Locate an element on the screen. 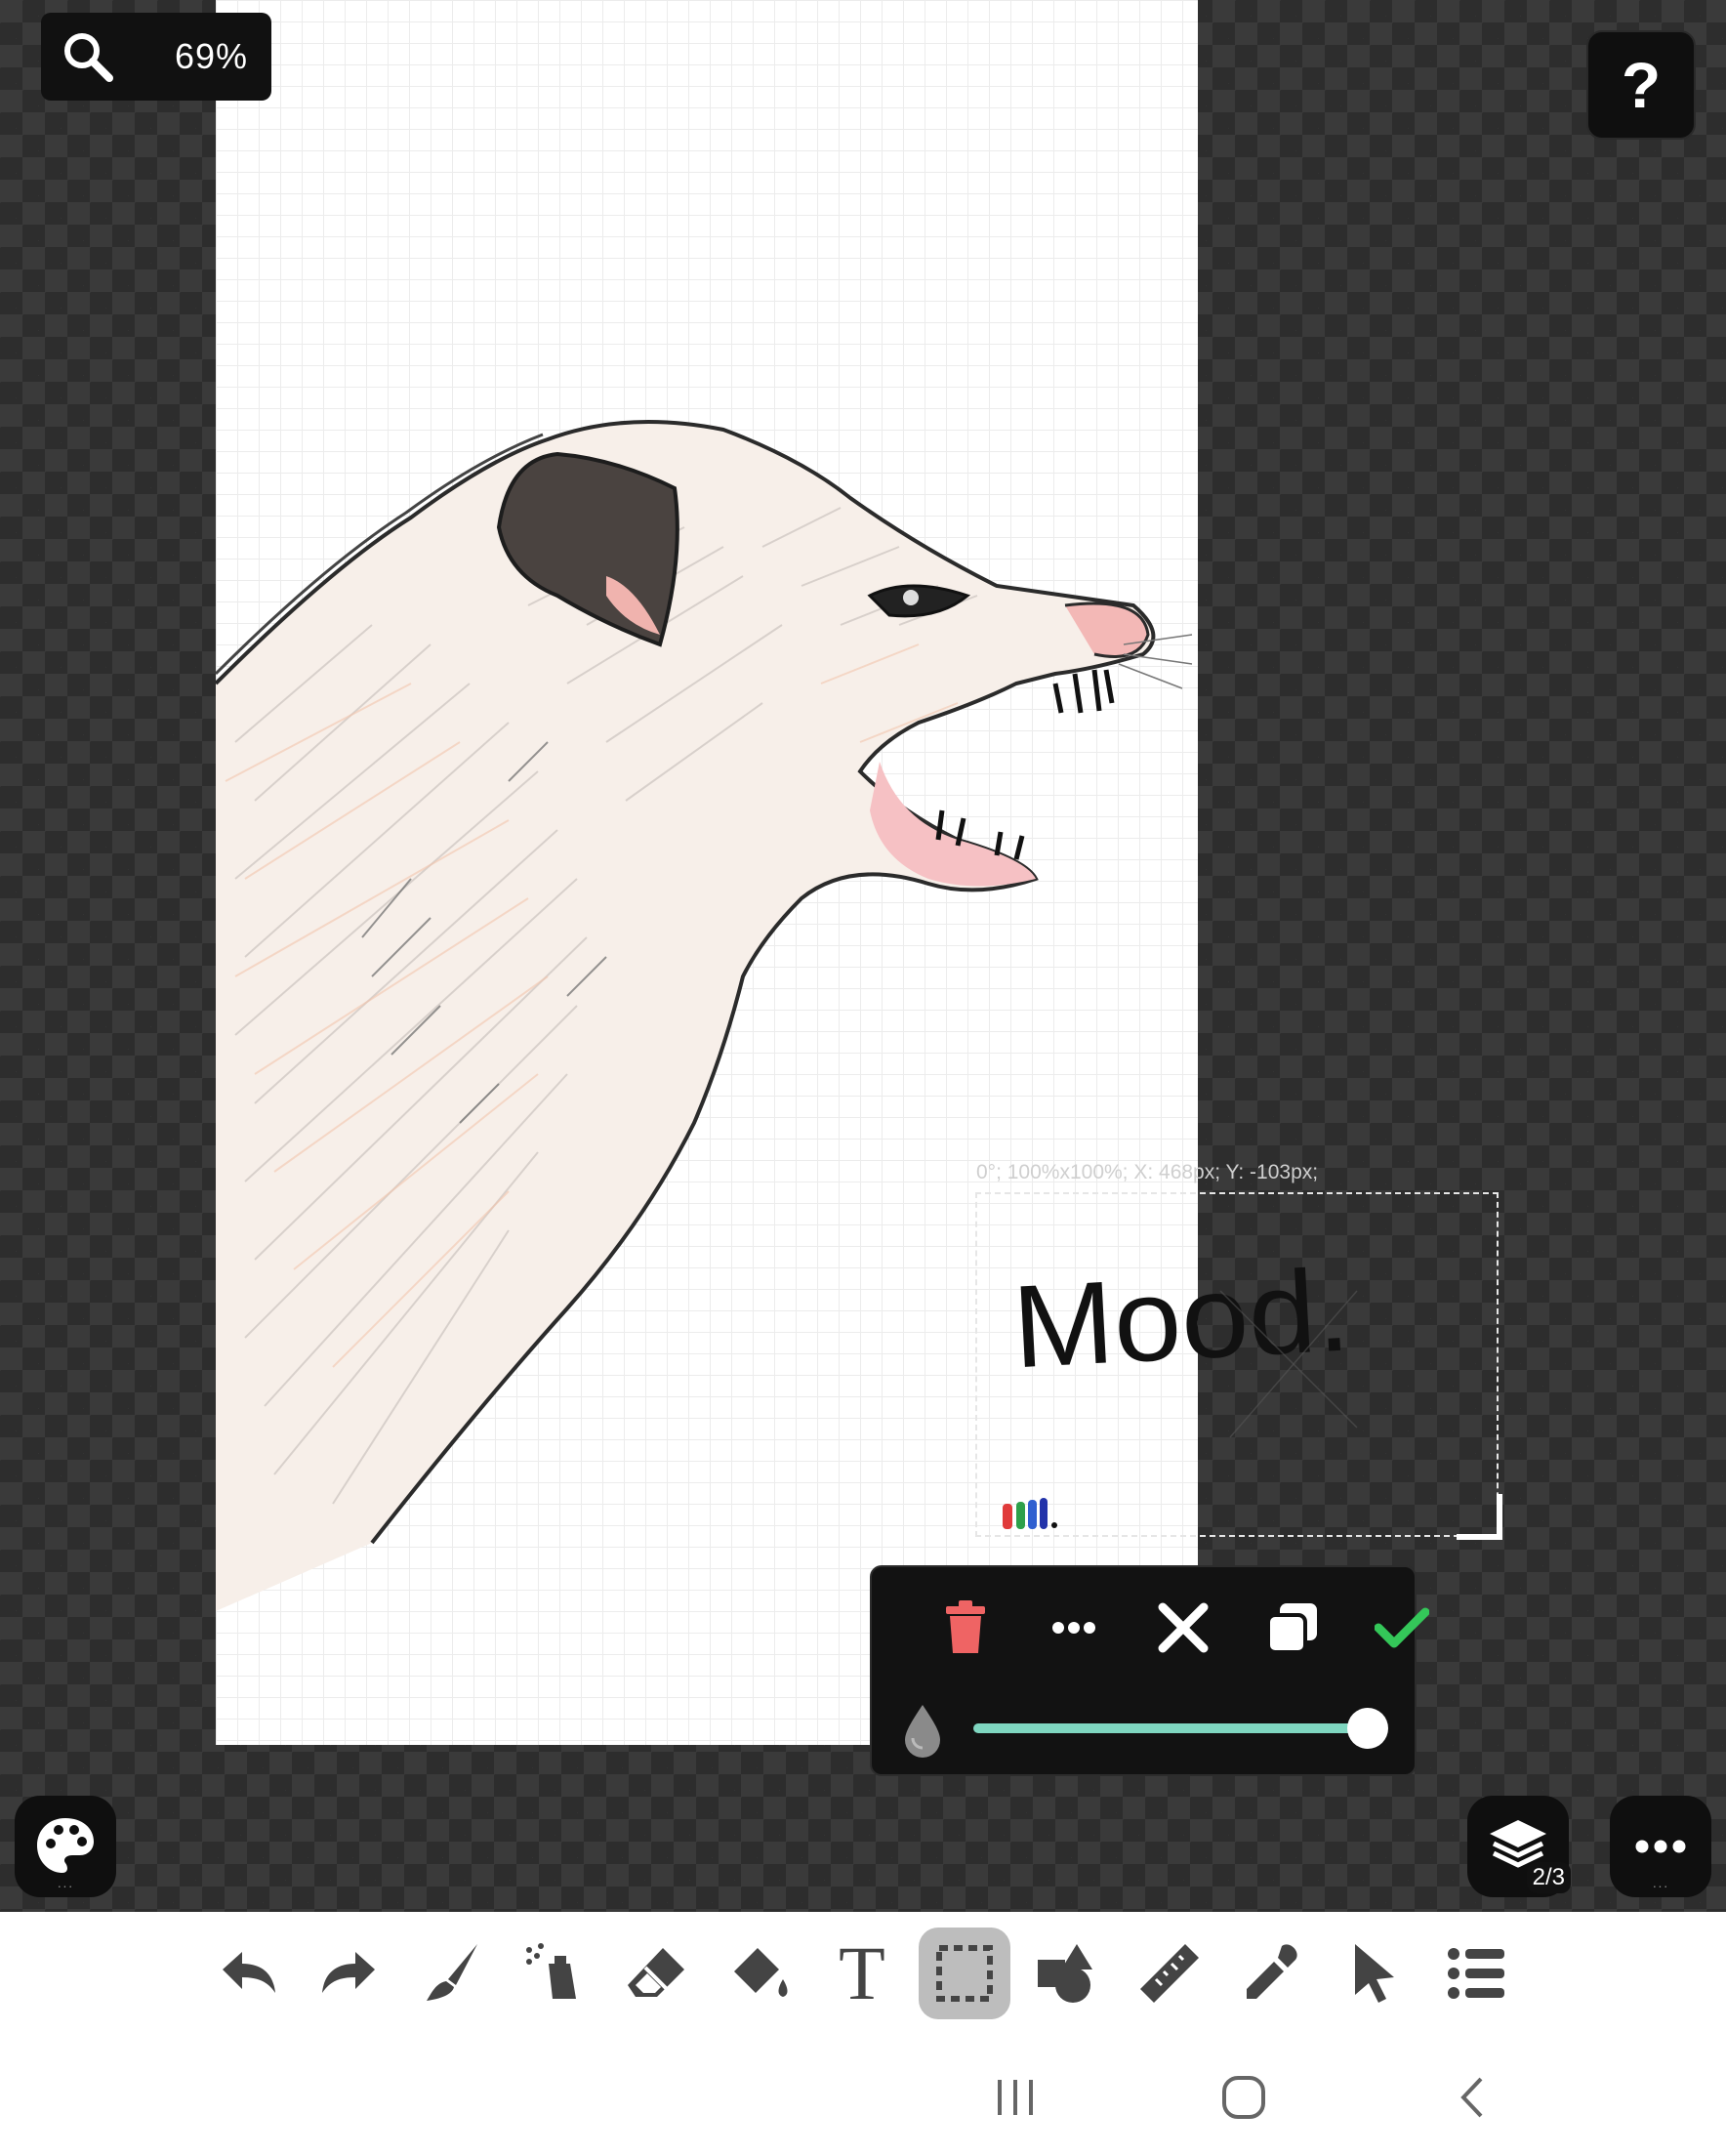 The width and height of the screenshot is (1726, 2156). pointer-cursor-icon is located at coordinates (1374, 1974).